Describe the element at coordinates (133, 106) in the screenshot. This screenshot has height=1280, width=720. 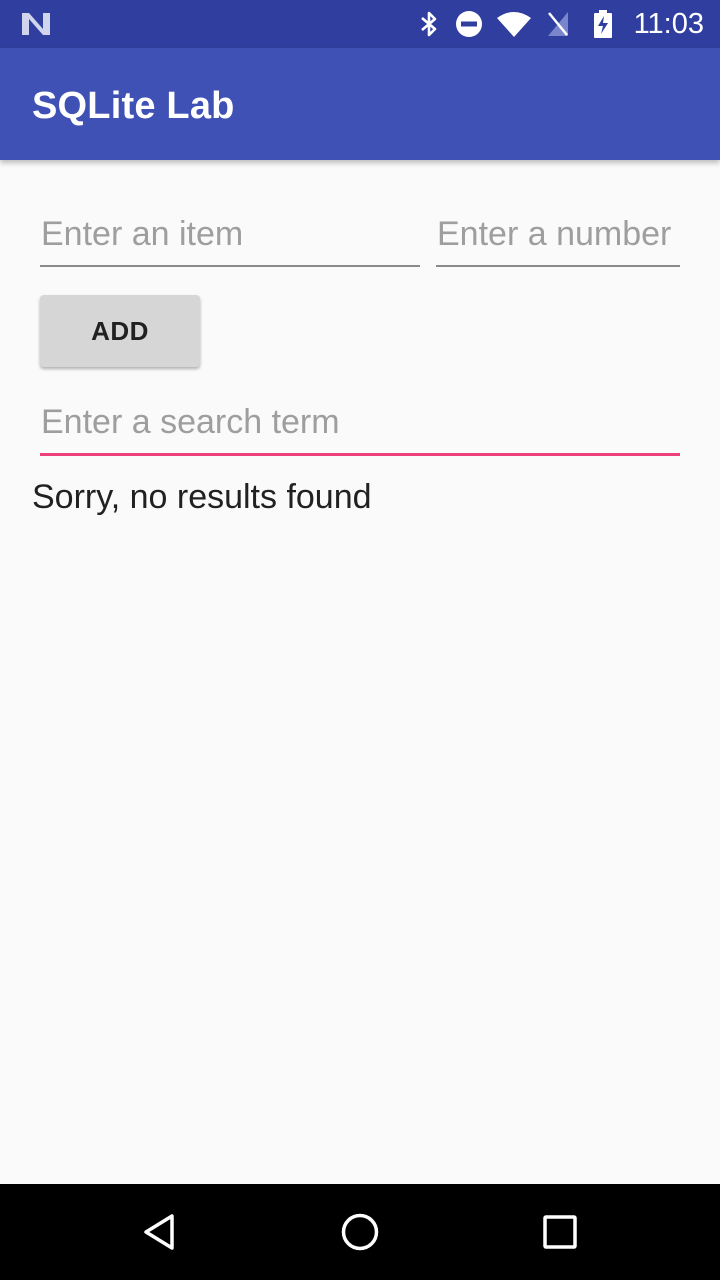
I see `app-title: SQLite Lab` at that location.